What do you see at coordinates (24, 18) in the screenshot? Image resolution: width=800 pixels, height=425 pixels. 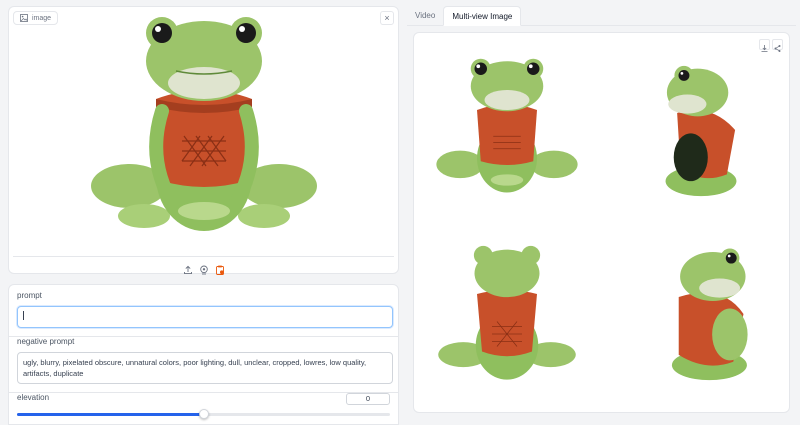 I see `image-icon` at bounding box center [24, 18].